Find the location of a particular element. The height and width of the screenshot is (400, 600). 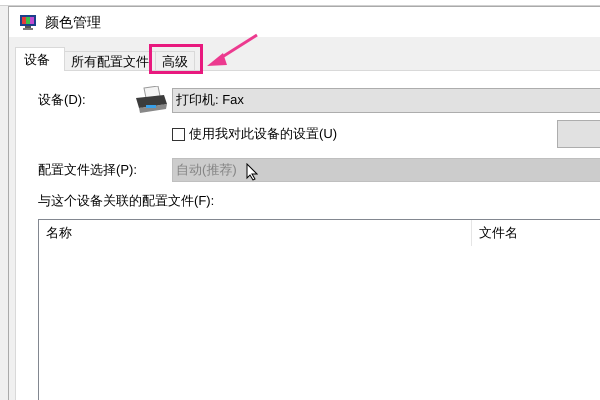

field-label: 设备(D): is located at coordinates (62, 100).